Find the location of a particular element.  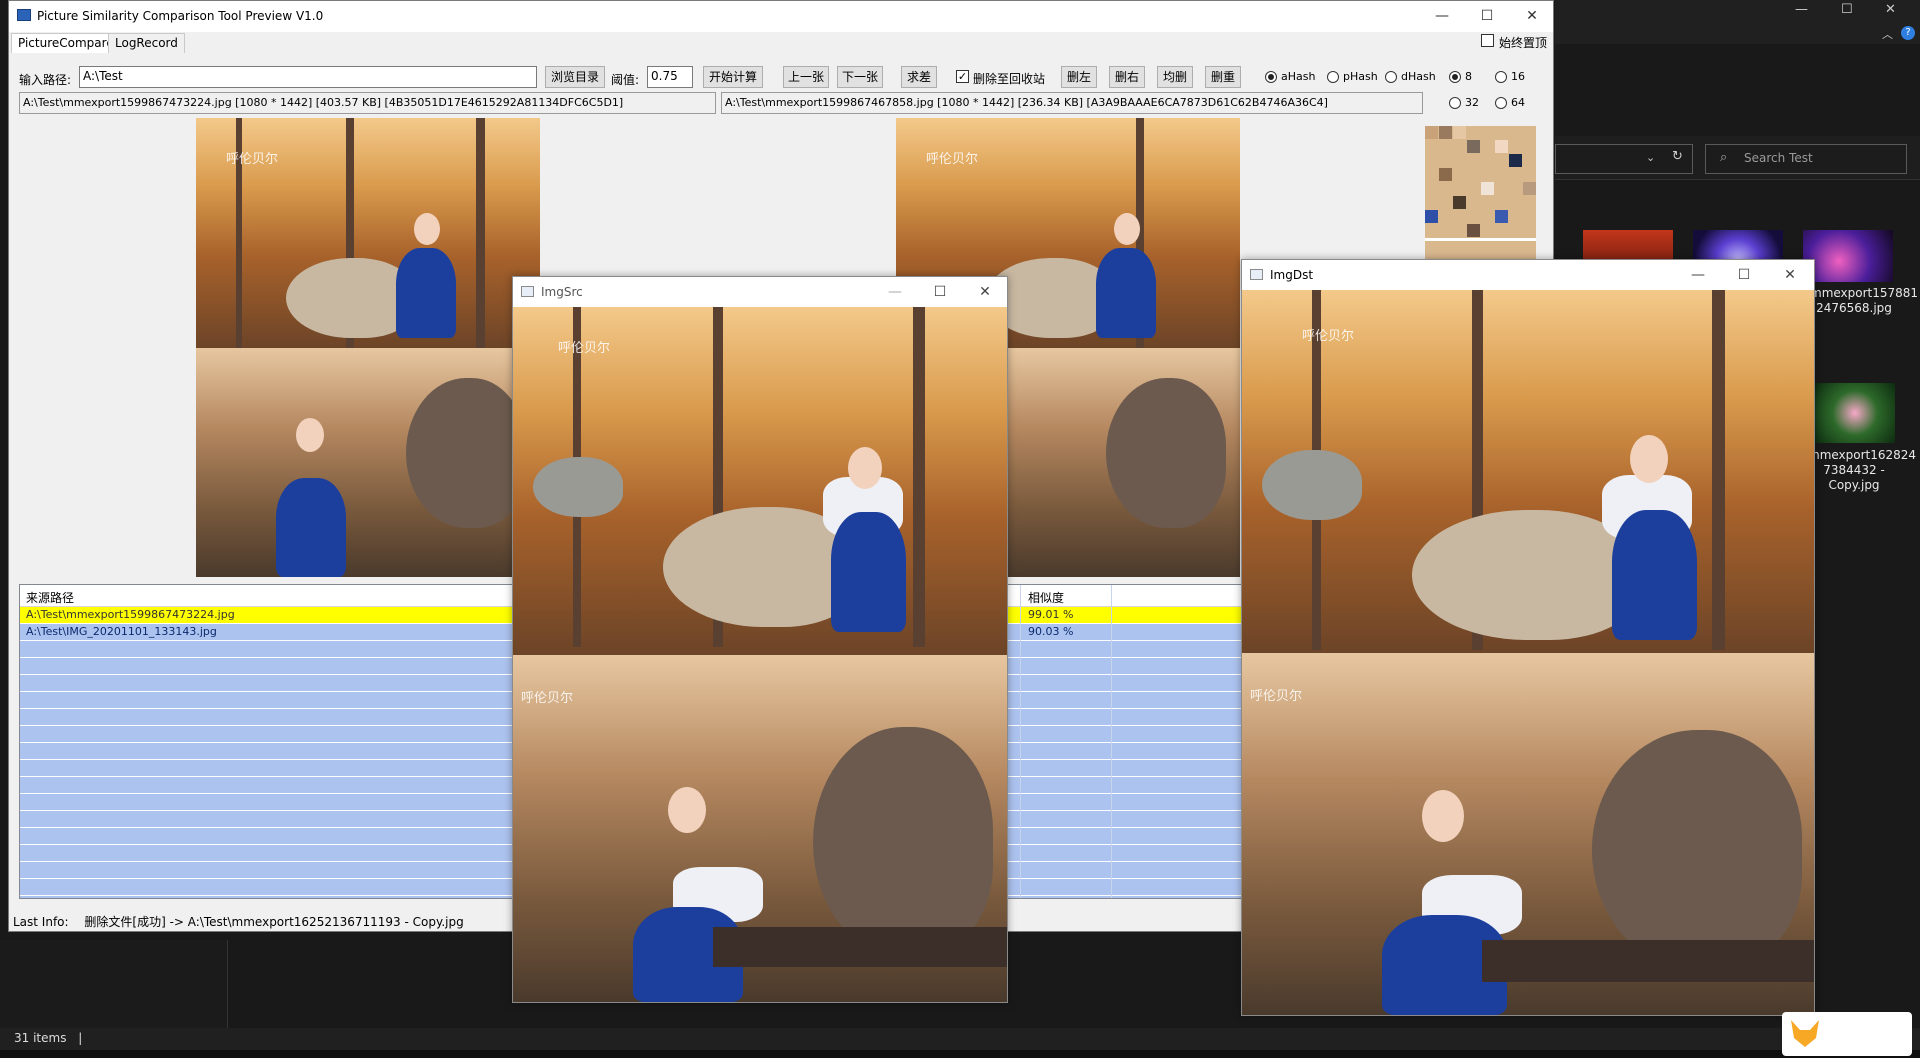

ahash-radio is located at coordinates (1271, 77).